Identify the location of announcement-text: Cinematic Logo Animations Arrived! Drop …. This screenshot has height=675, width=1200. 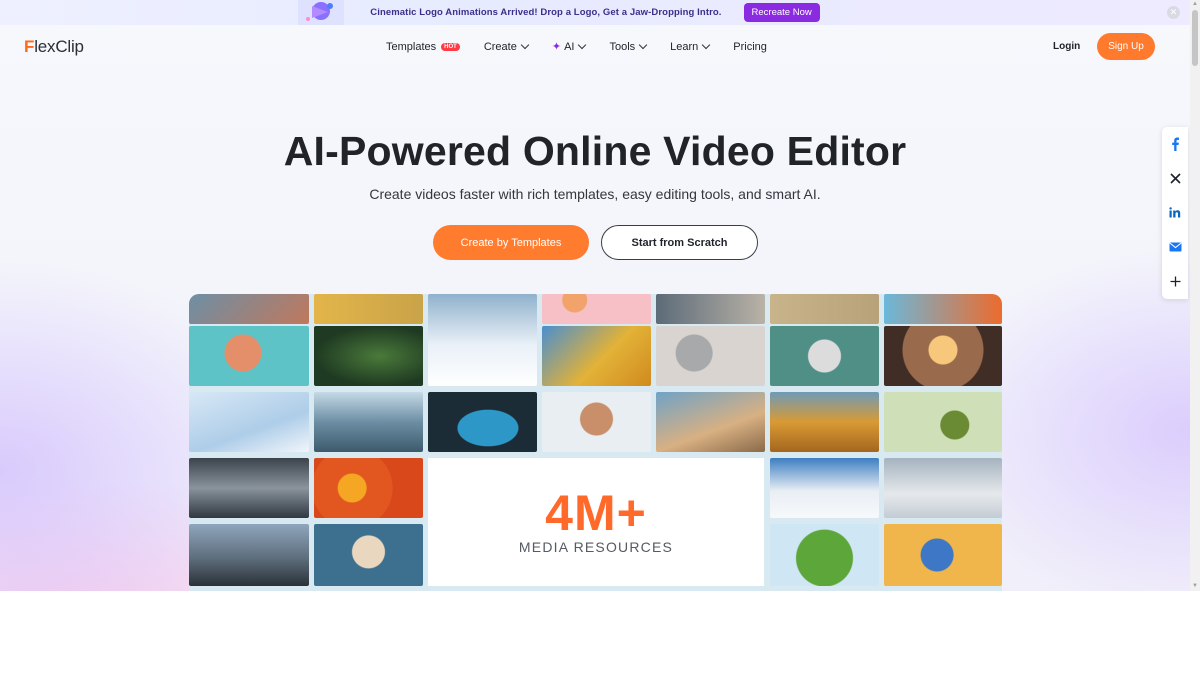
(546, 12).